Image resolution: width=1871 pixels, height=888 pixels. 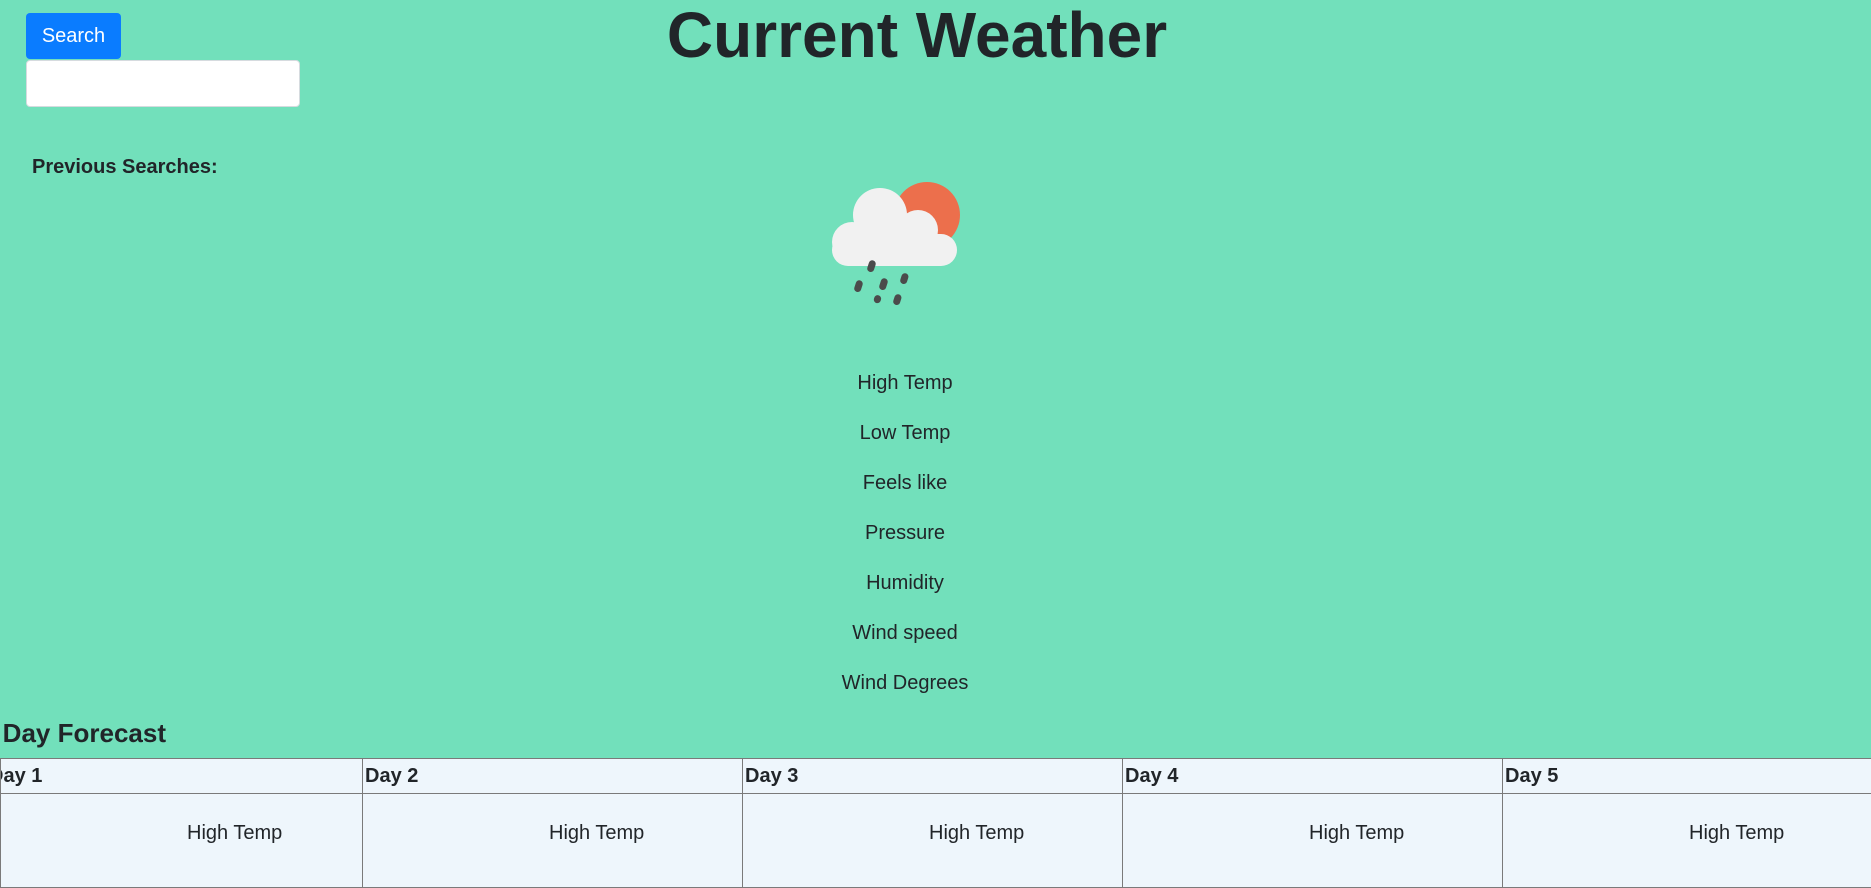 I want to click on humidity-label: Humidity, so click(x=905, y=583).